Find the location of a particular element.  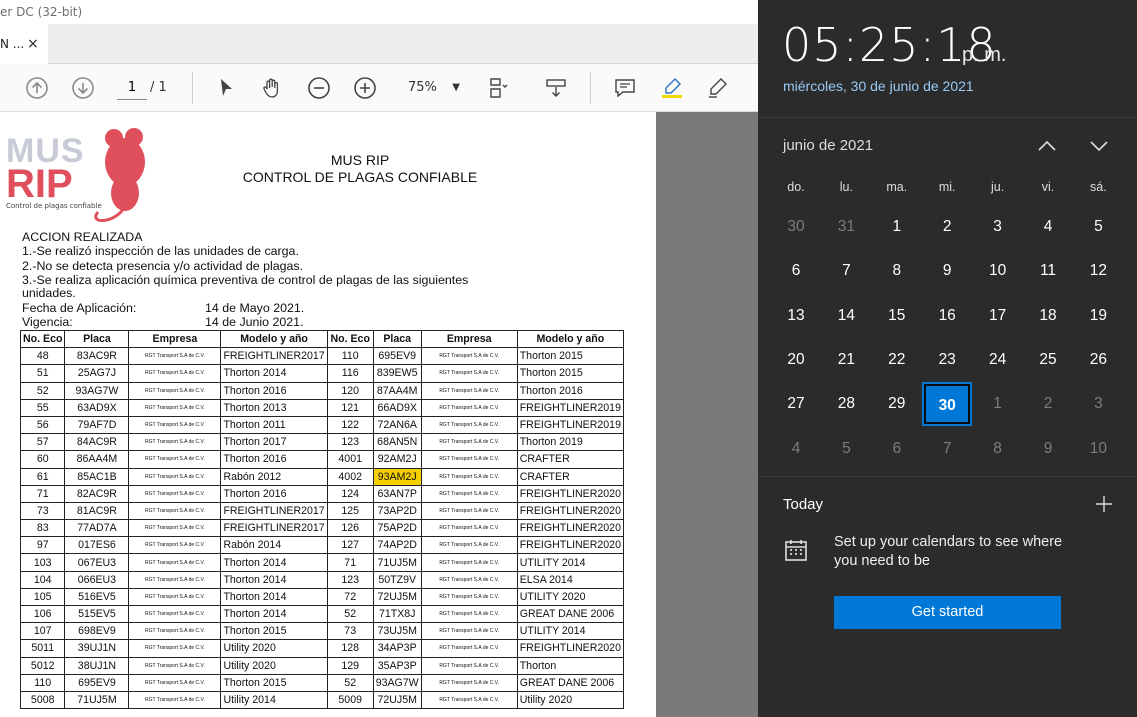

table-cell: UTILITY 2014 is located at coordinates (570, 631).